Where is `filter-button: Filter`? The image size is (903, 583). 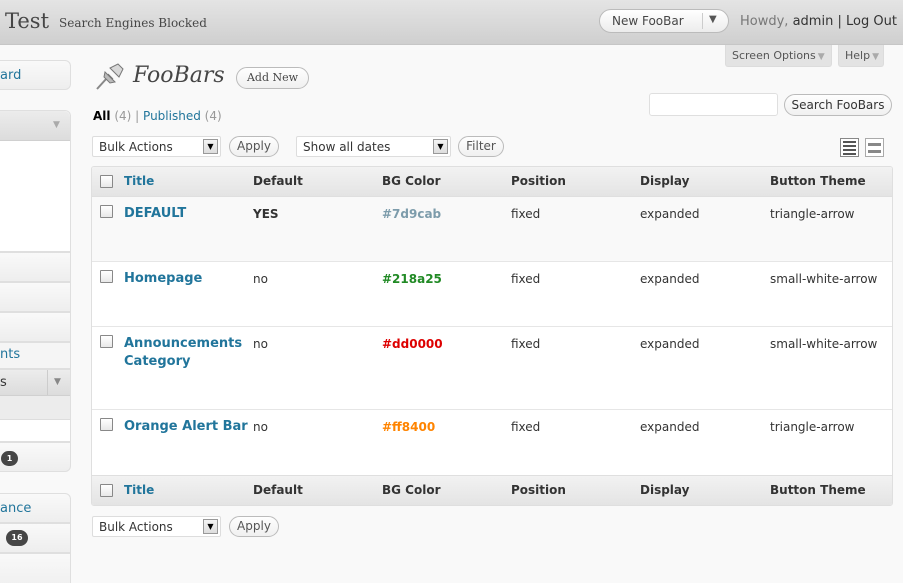 filter-button: Filter is located at coordinates (481, 146).